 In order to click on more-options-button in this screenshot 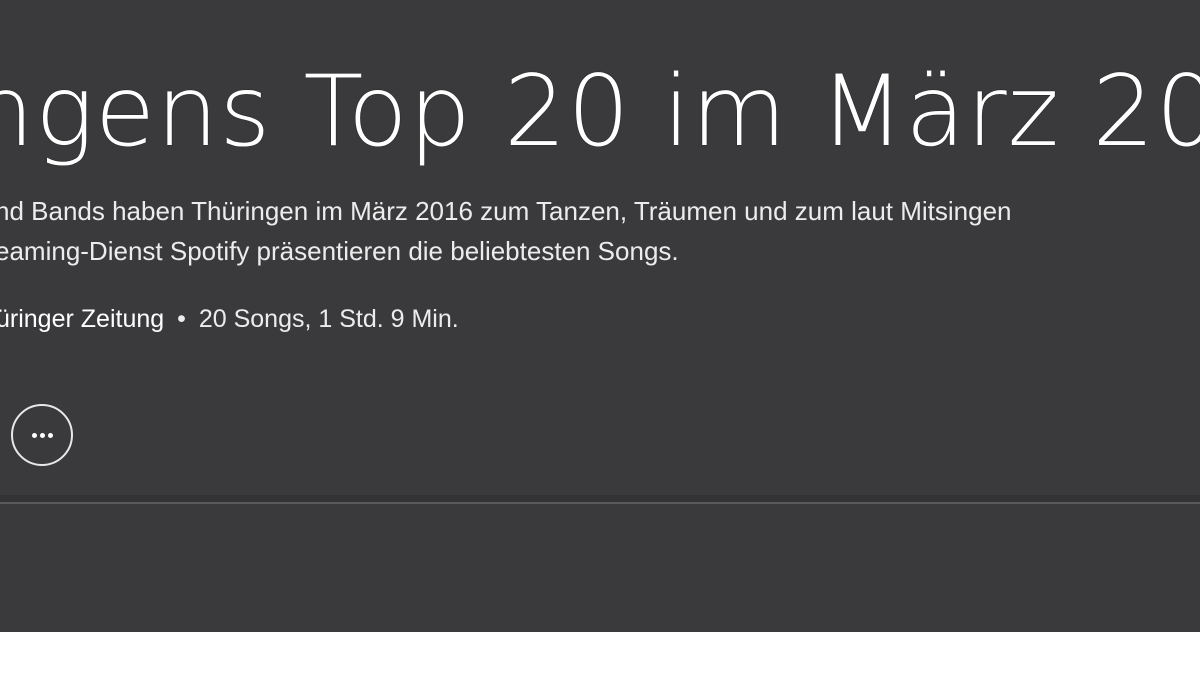, I will do `click(42, 435)`.